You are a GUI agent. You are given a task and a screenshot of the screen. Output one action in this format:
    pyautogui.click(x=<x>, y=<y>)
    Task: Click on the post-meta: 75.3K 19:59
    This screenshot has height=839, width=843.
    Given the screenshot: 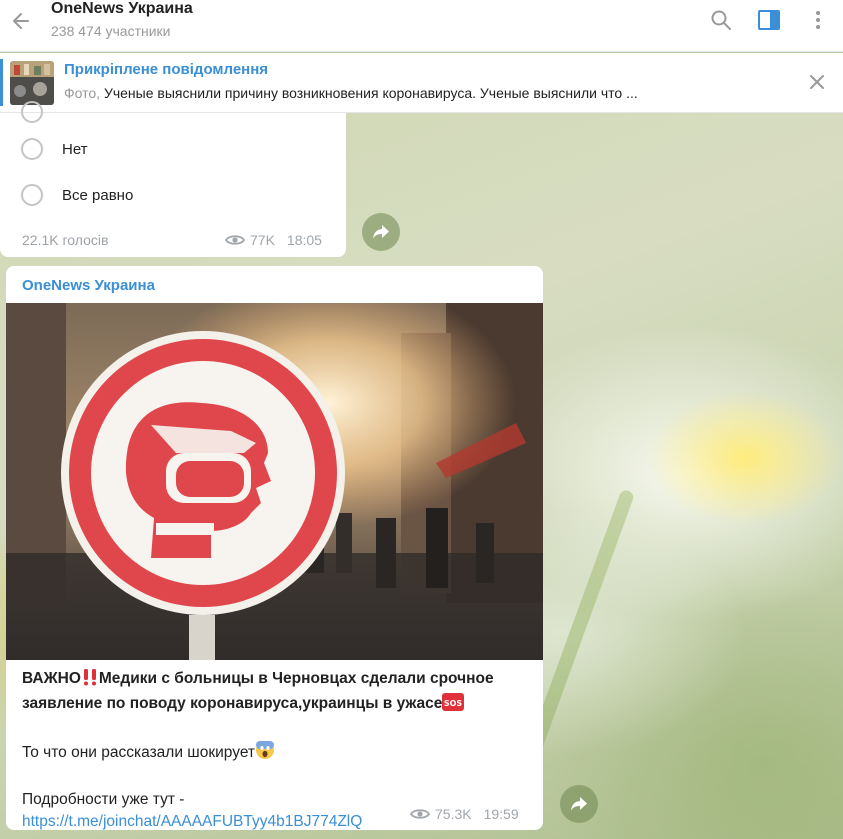 What is the action you would take?
    pyautogui.click(x=464, y=814)
    